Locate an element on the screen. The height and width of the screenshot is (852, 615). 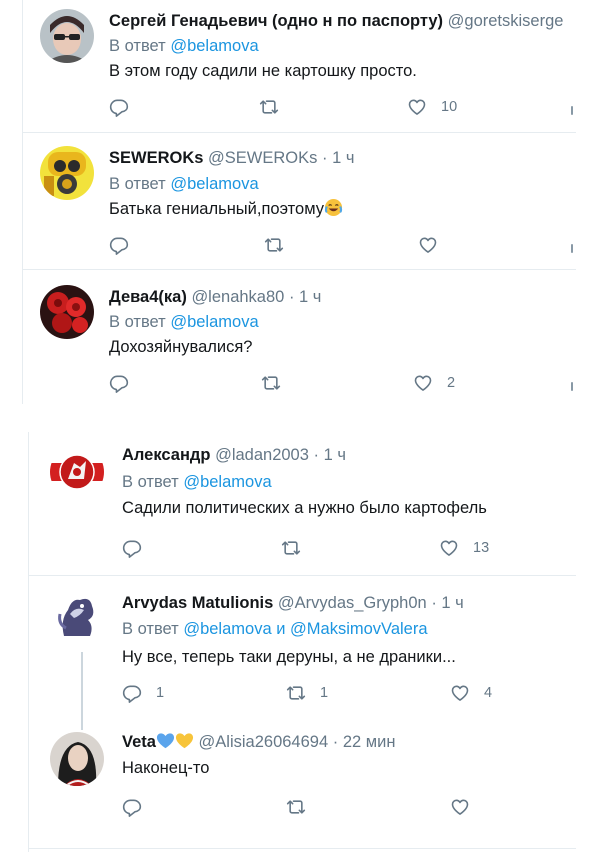
yellow-heart-emoji-icon is located at coordinates (184, 740).